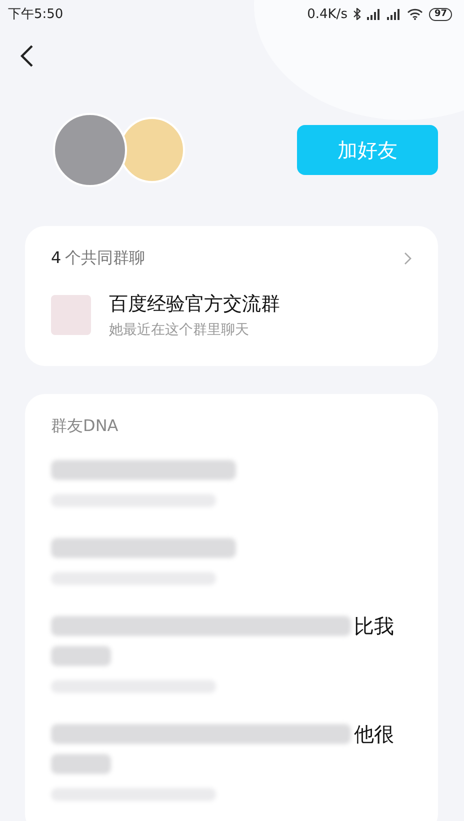 This screenshot has height=821, width=464. Describe the element at coordinates (374, 734) in the screenshot. I see `item-title: 他很` at that location.